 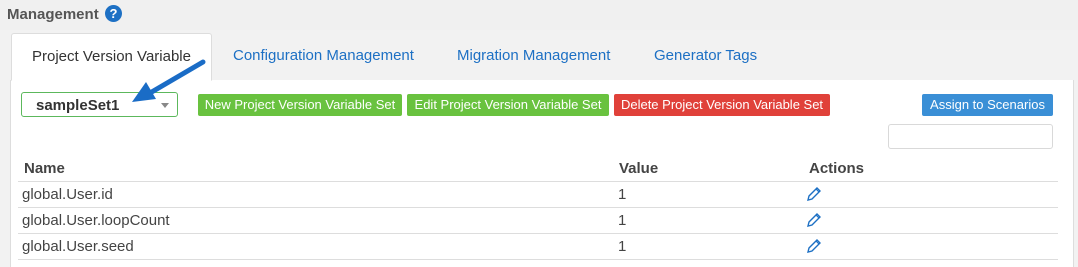 What do you see at coordinates (705, 56) in the screenshot?
I see `tab-generator-tags: Generator Tags` at bounding box center [705, 56].